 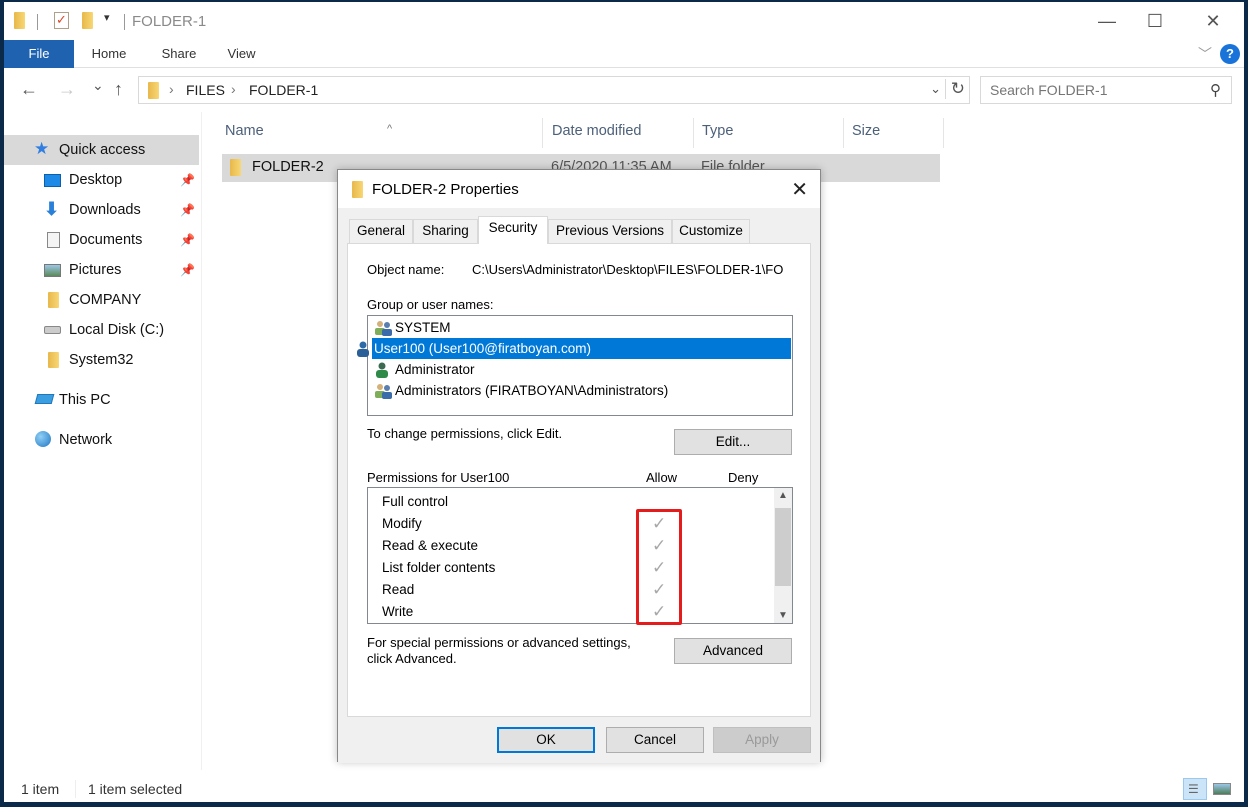 I want to click on desktop-icon, so click(x=52, y=180).